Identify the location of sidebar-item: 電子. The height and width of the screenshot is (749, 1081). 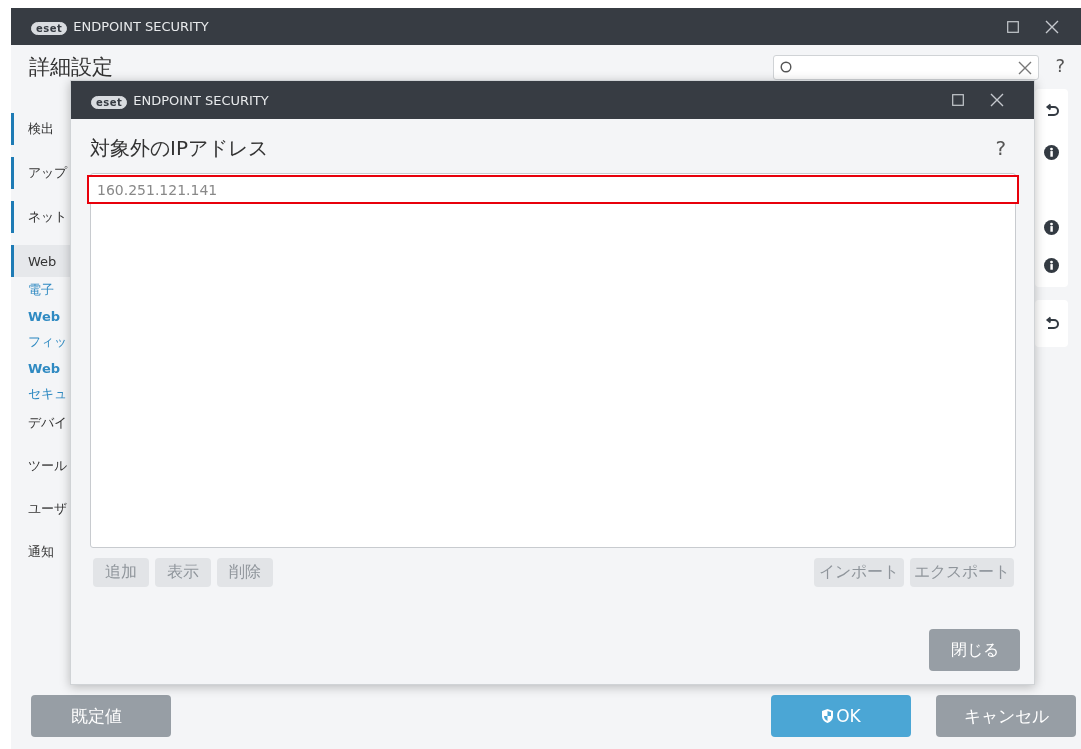
(40, 290).